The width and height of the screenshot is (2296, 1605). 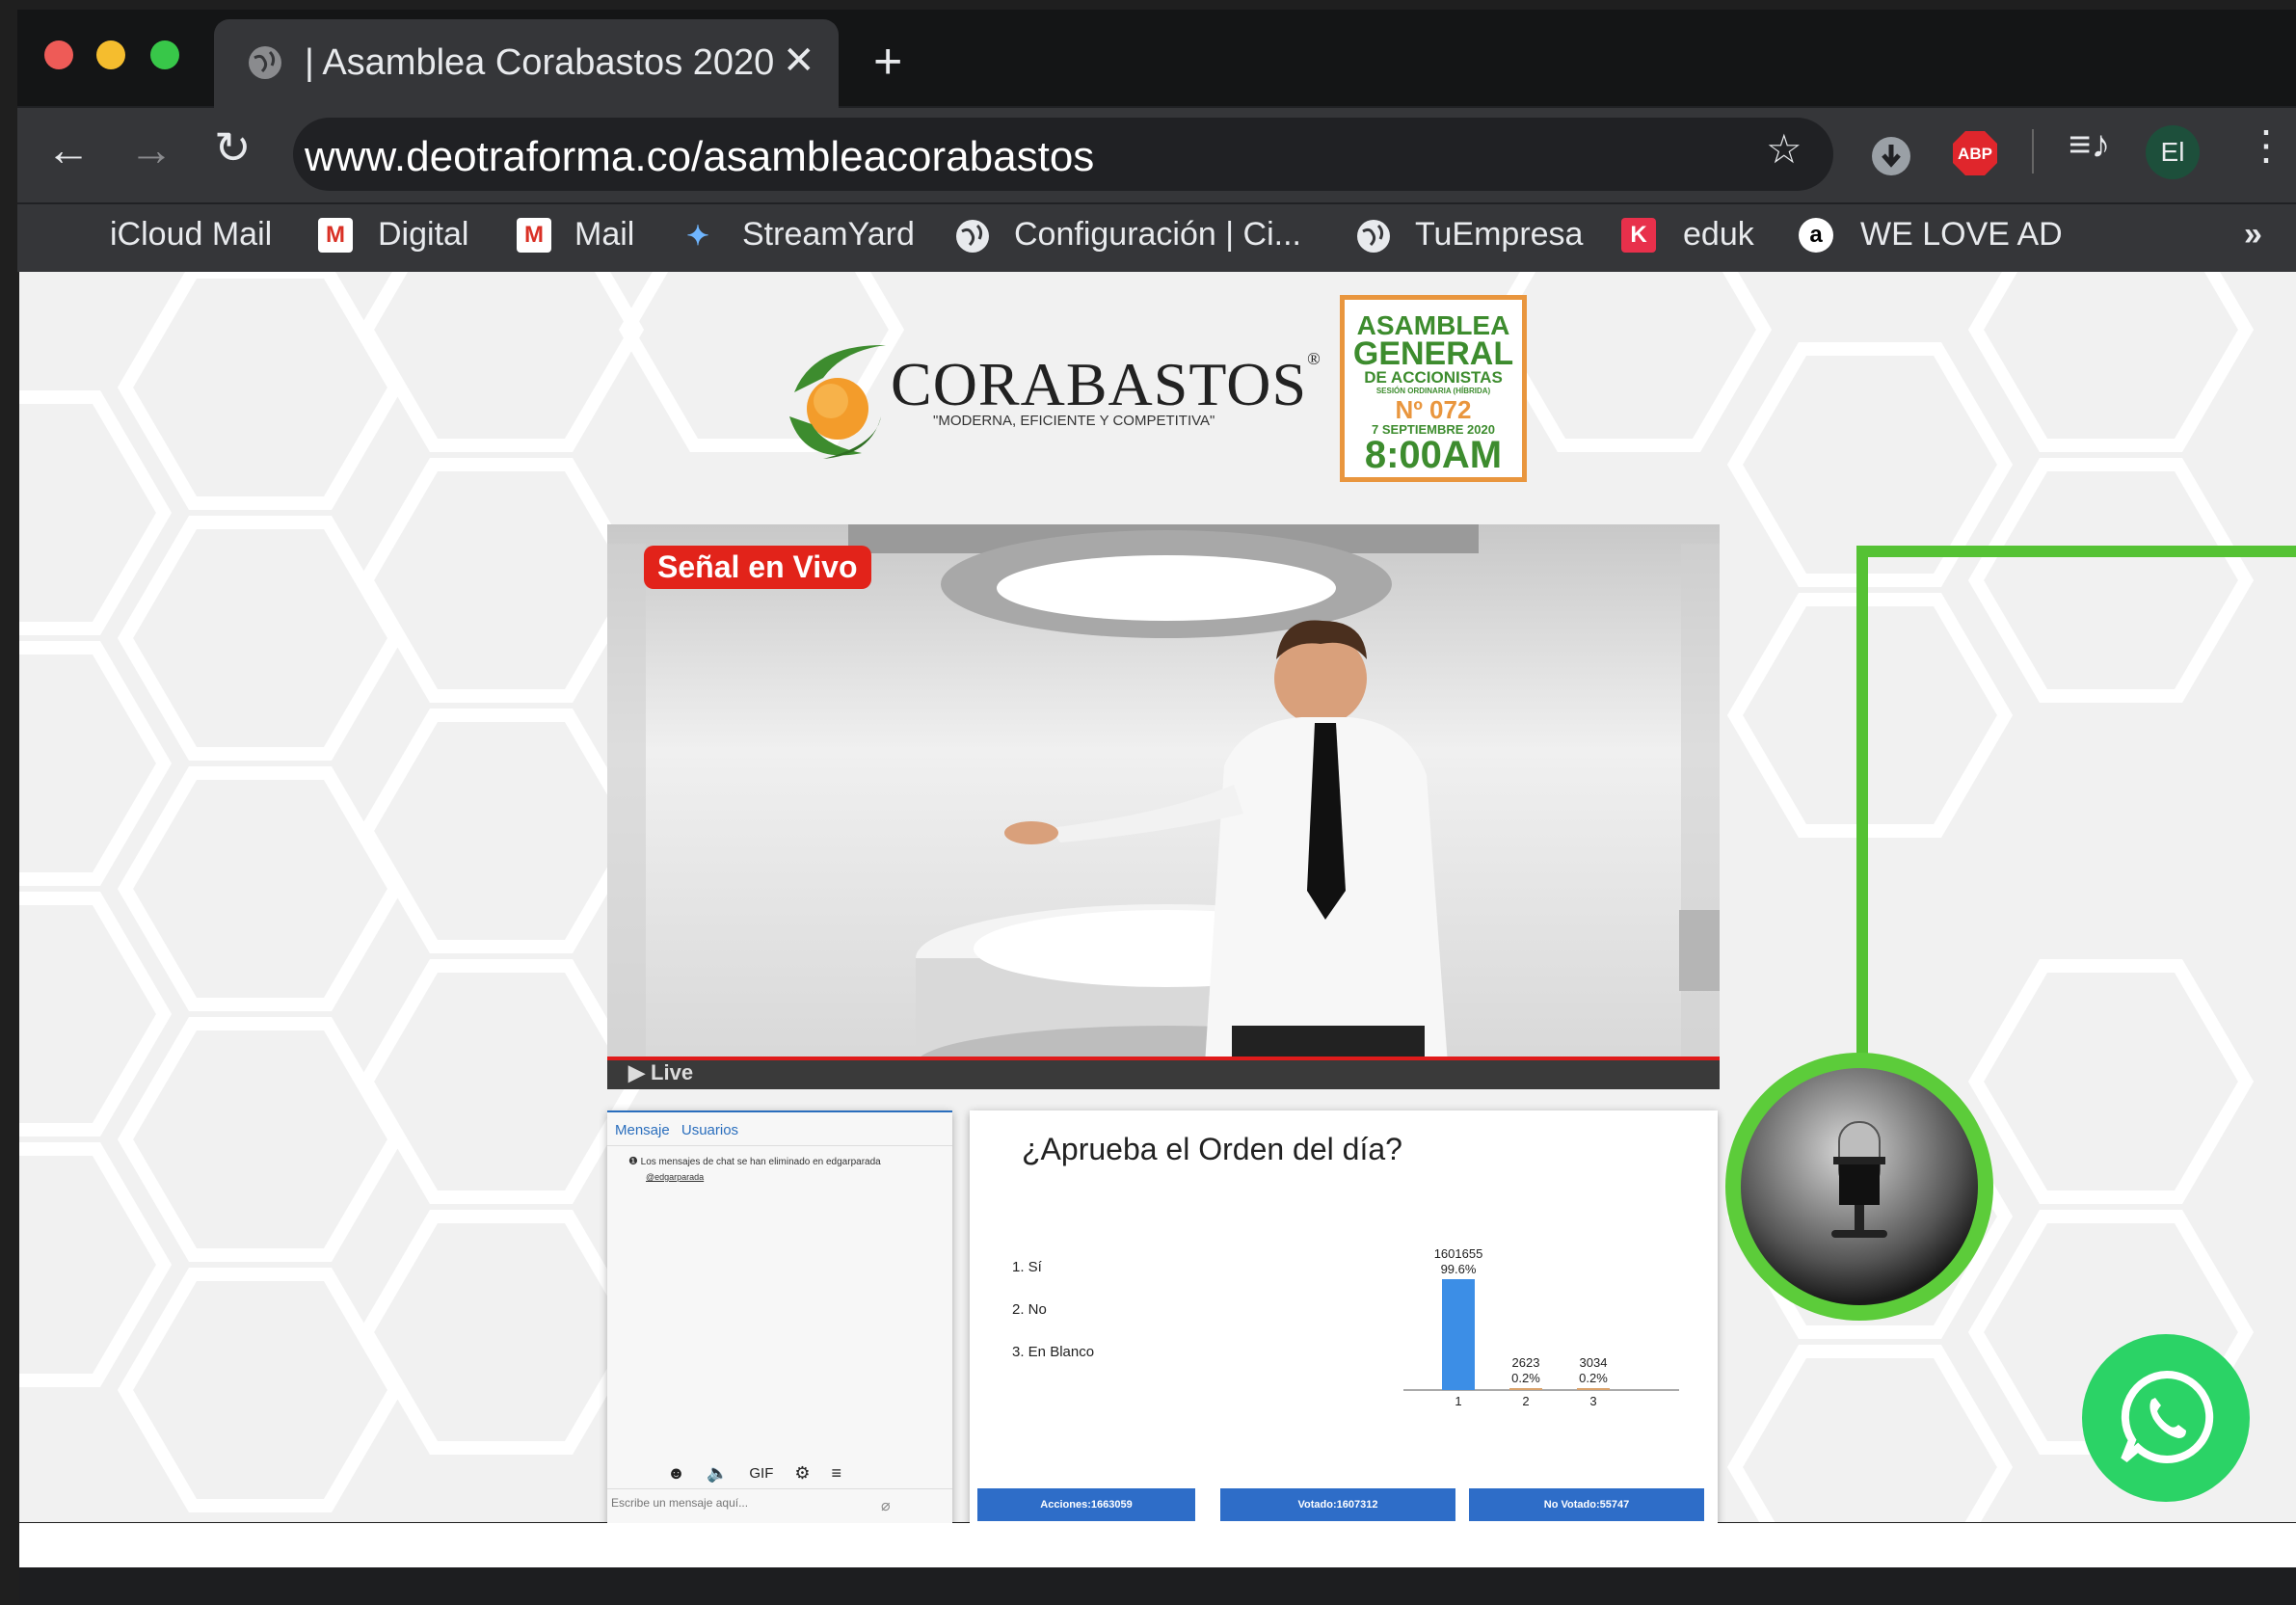 What do you see at coordinates (837, 1473) in the screenshot?
I see `menu-icon: ≡` at bounding box center [837, 1473].